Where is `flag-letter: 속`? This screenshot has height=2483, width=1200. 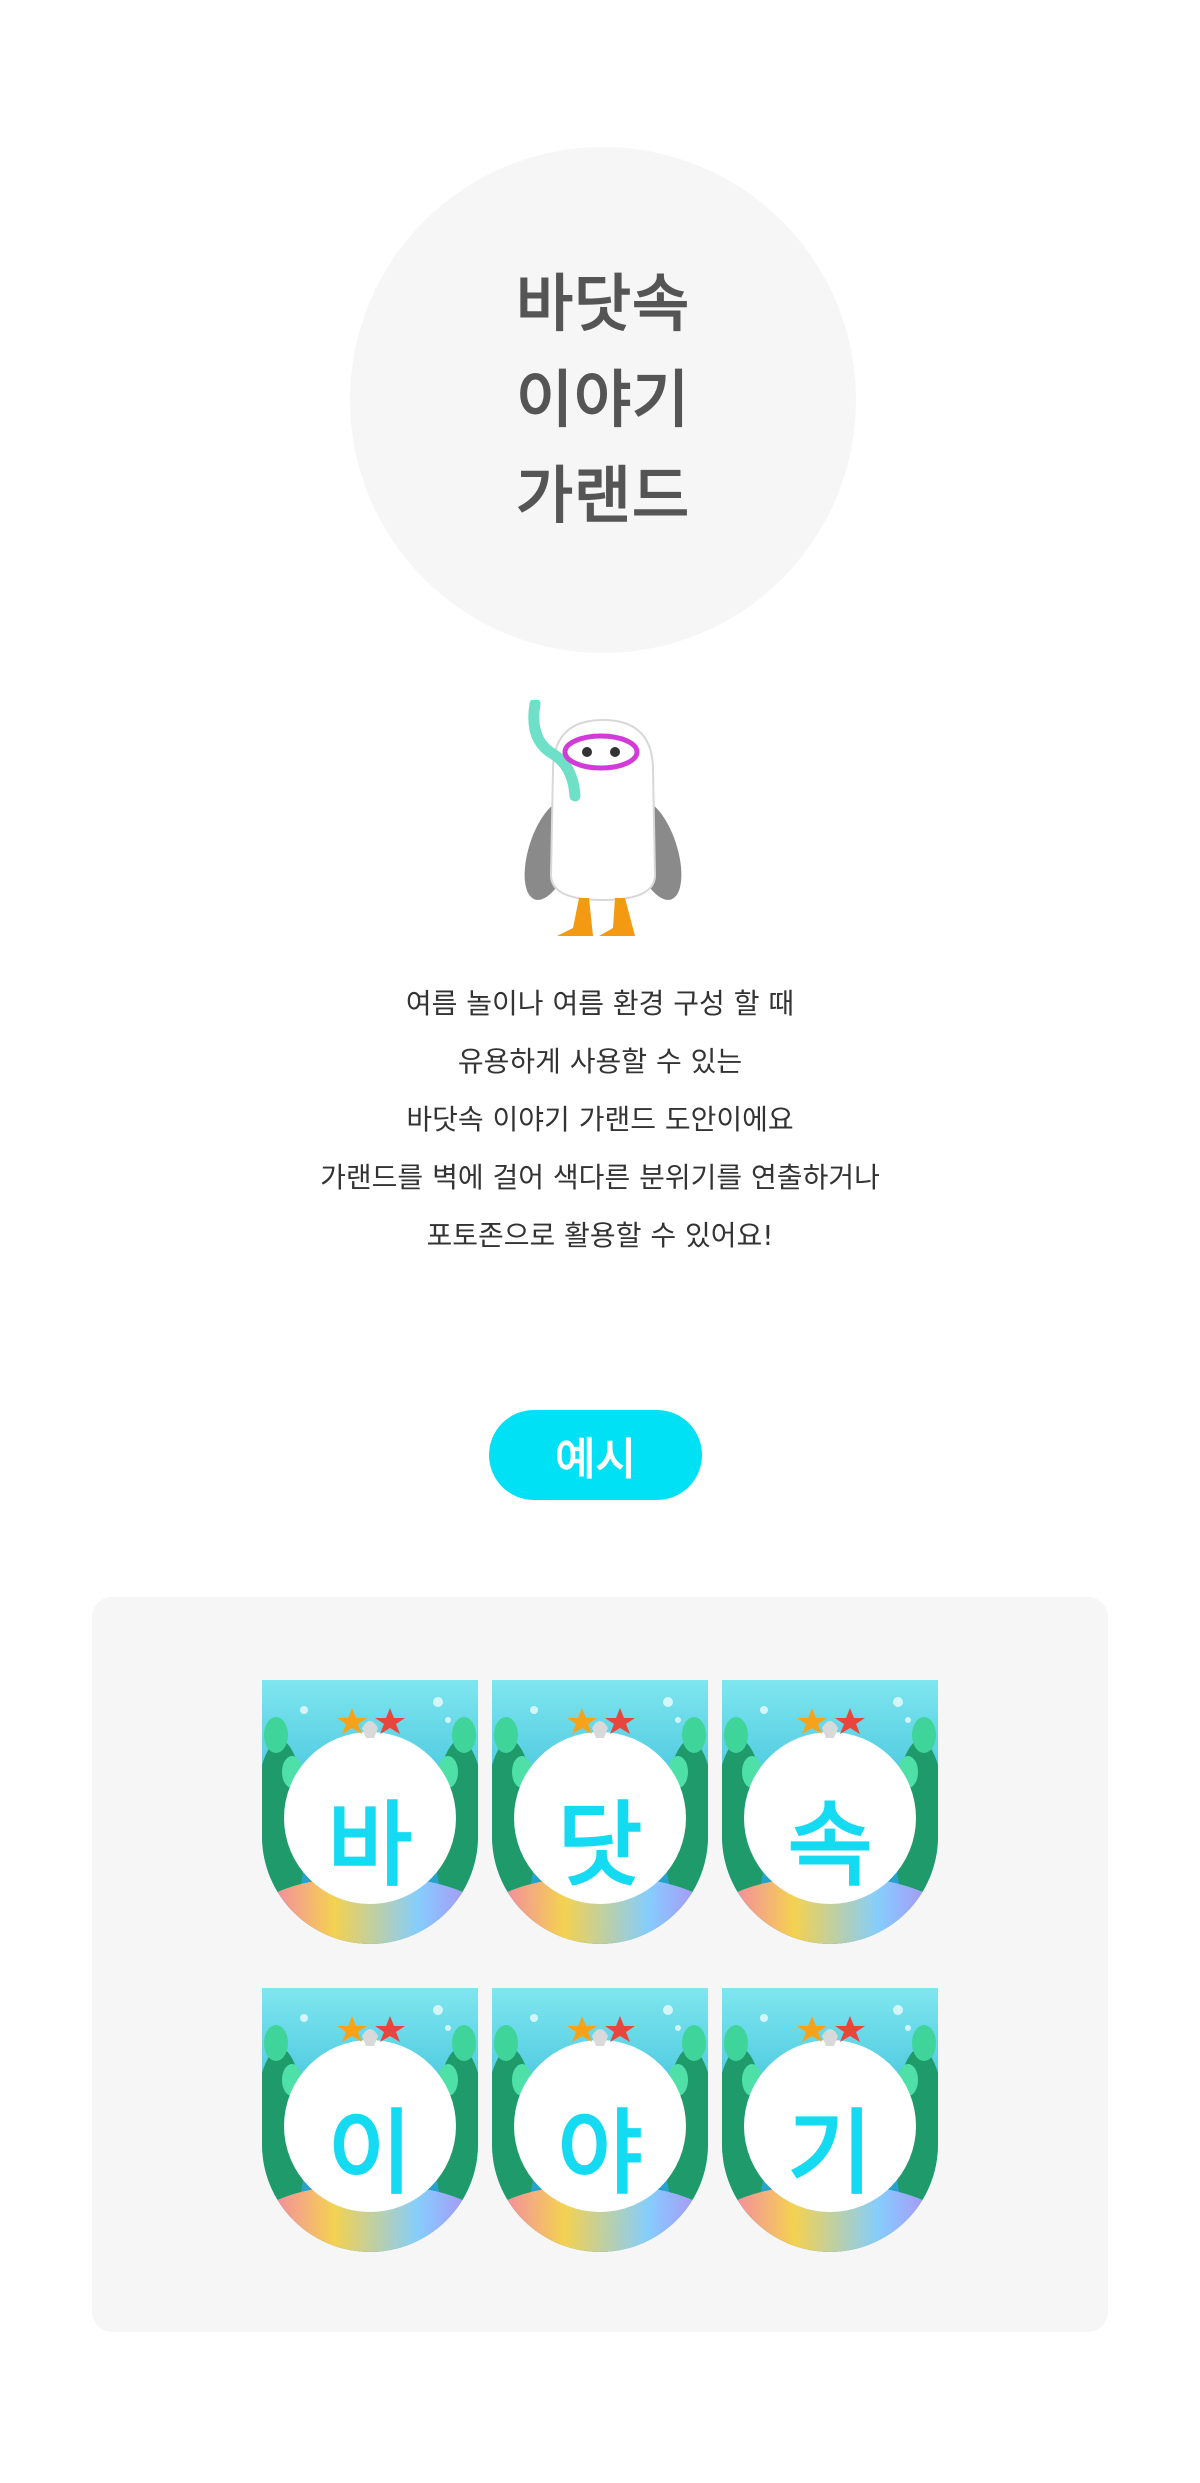
flag-letter: 속 is located at coordinates (830, 1845).